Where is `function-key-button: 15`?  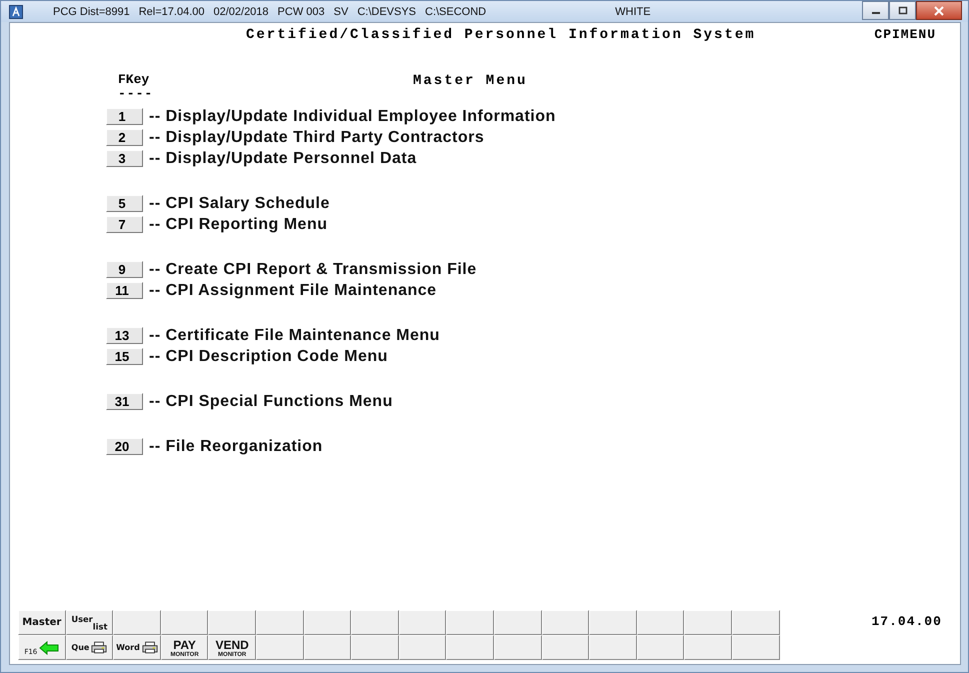
function-key-button: 15 is located at coordinates (124, 356).